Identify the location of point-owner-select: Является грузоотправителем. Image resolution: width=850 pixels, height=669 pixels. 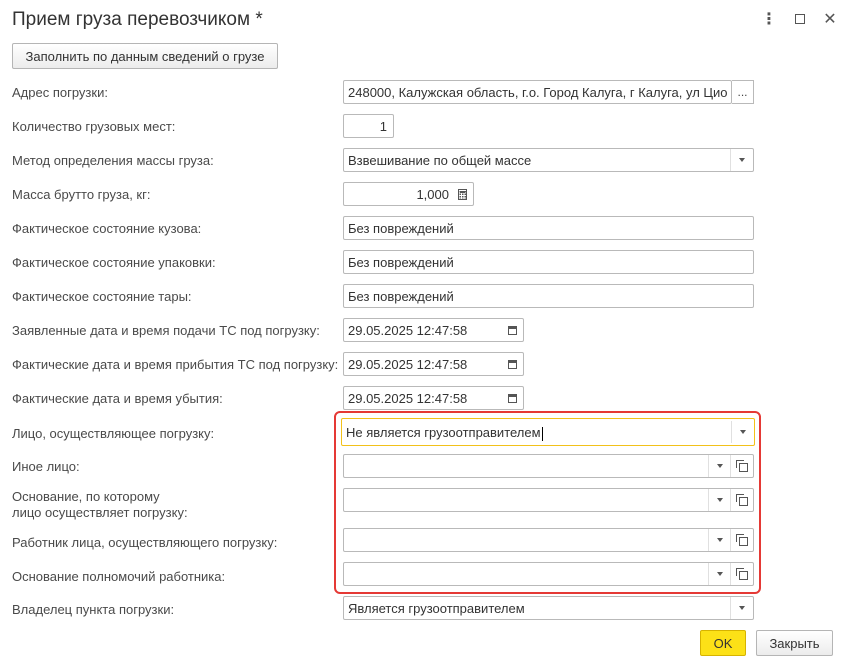
(548, 608).